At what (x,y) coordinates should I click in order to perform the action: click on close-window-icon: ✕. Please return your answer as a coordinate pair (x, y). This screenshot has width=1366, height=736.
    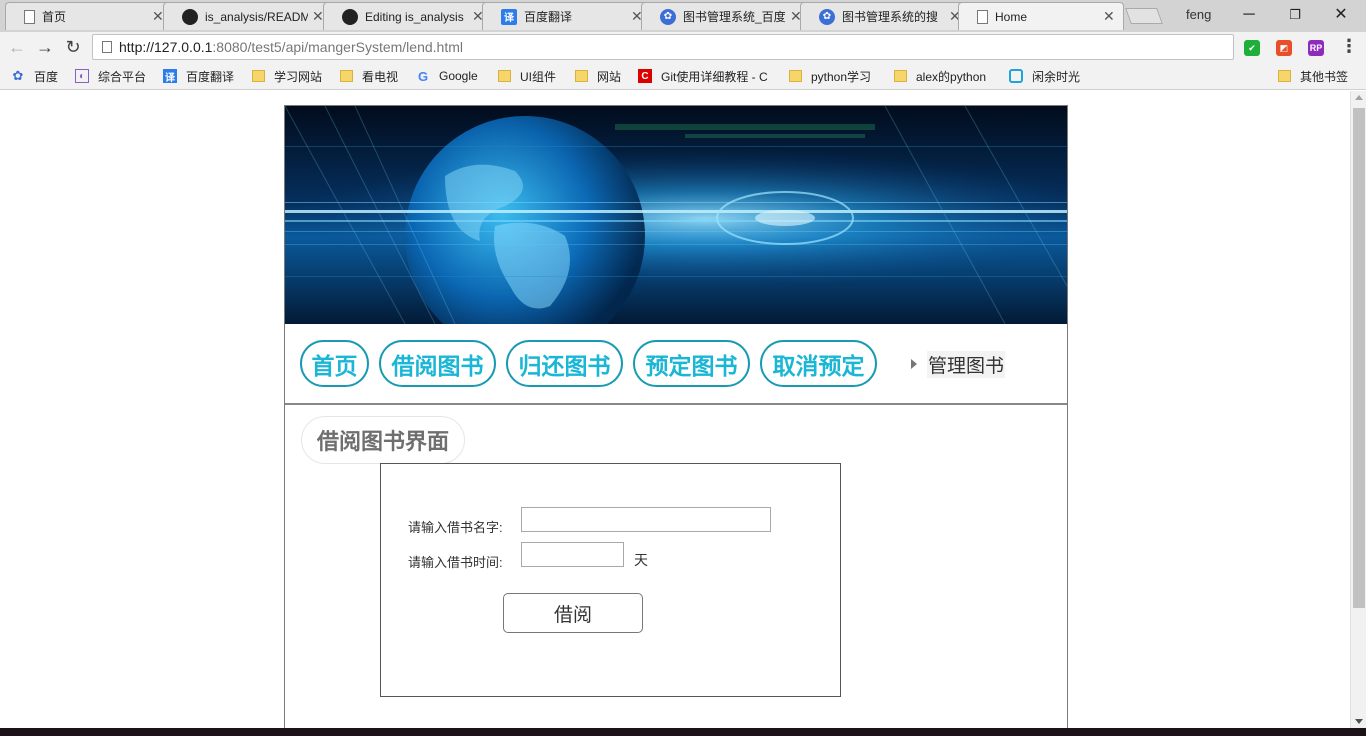
    Looking at the image, I should click on (1341, 15).